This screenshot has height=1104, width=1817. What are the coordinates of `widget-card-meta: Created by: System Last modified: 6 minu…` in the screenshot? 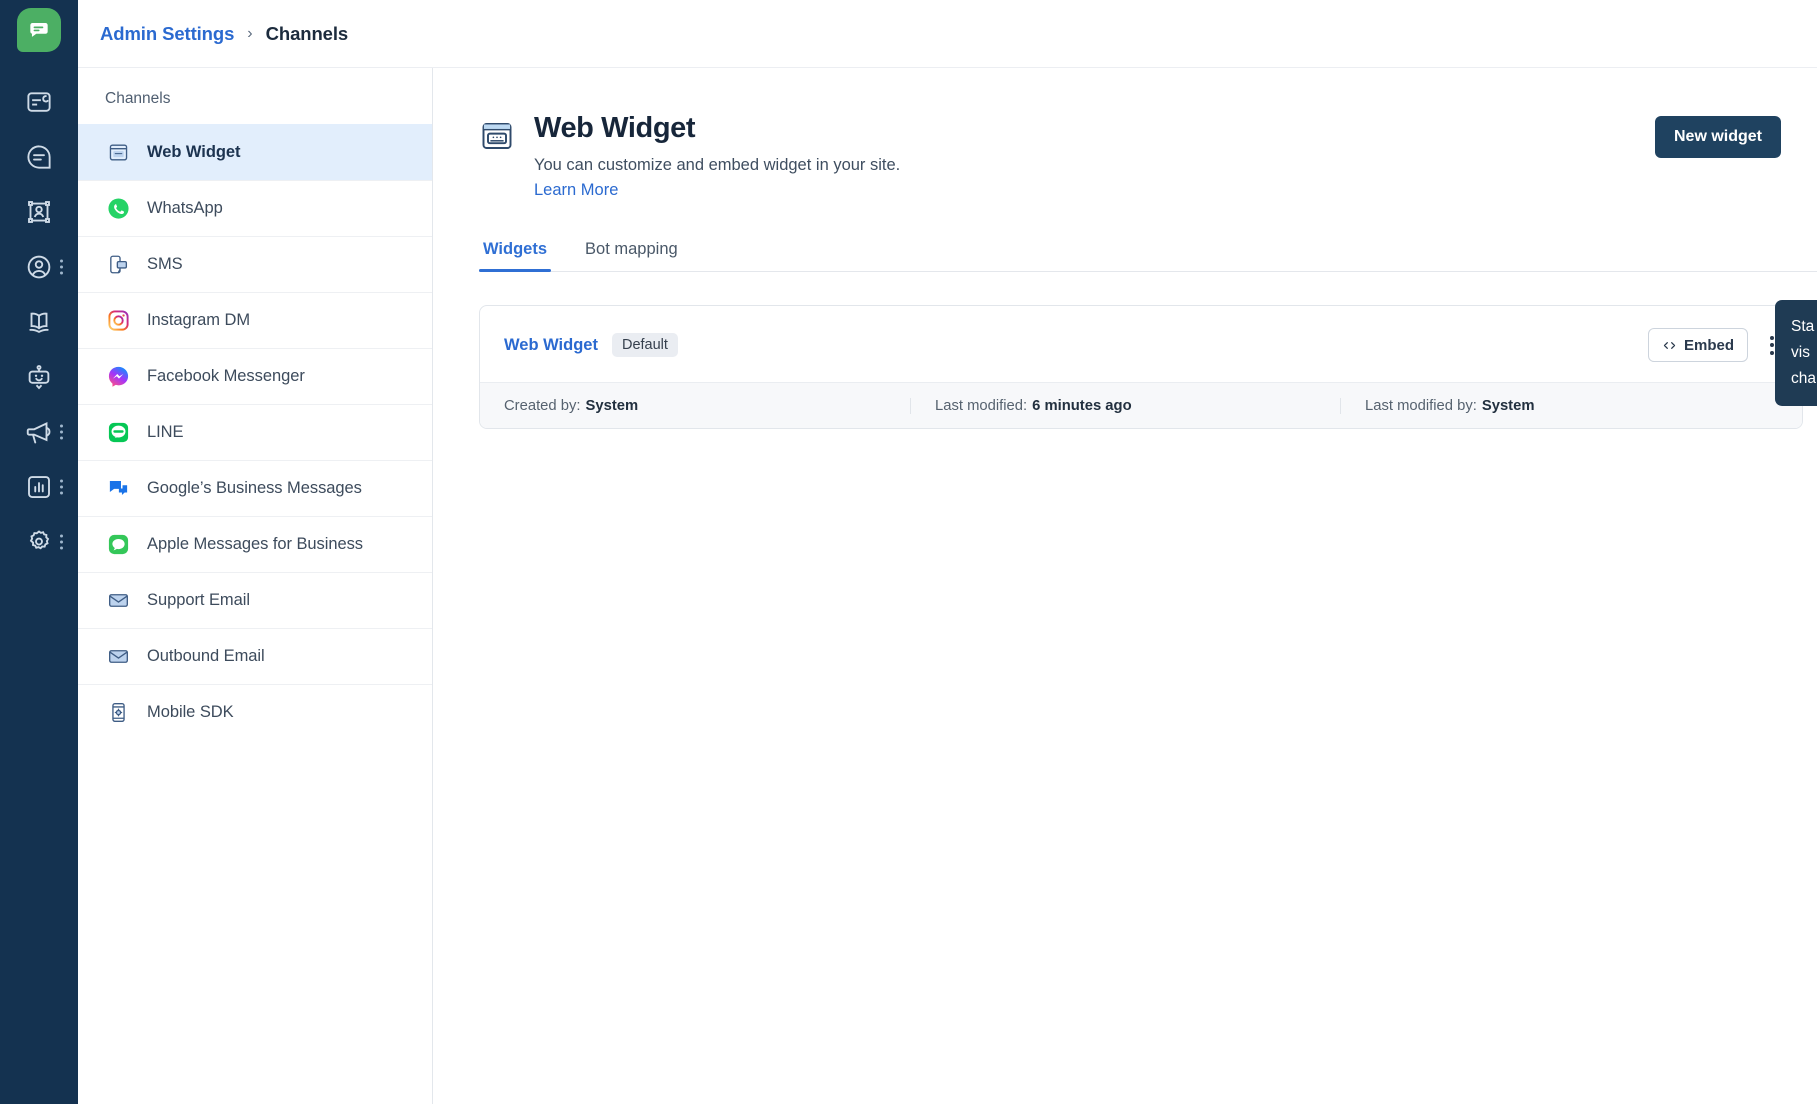 It's located at (1141, 405).